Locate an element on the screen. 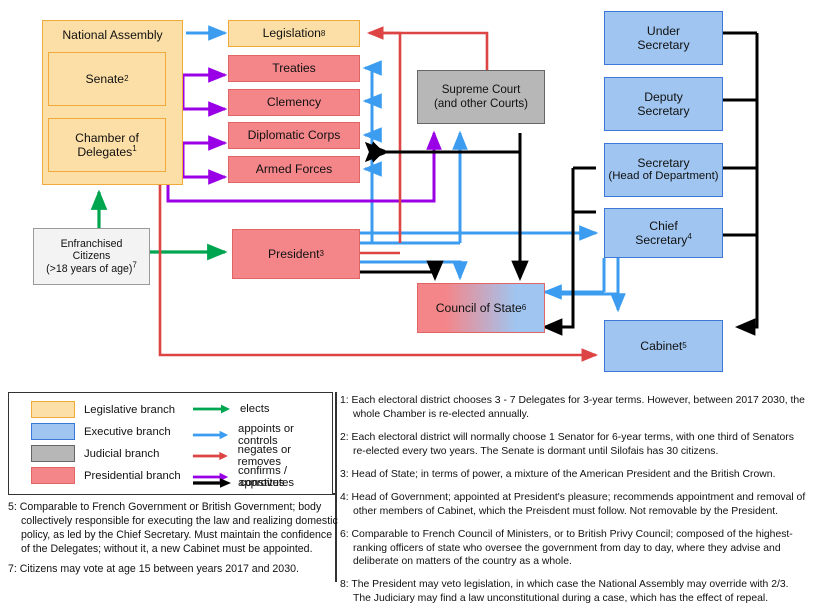 The width and height of the screenshot is (820, 615). node-treaties: Treaties is located at coordinates (294, 68).